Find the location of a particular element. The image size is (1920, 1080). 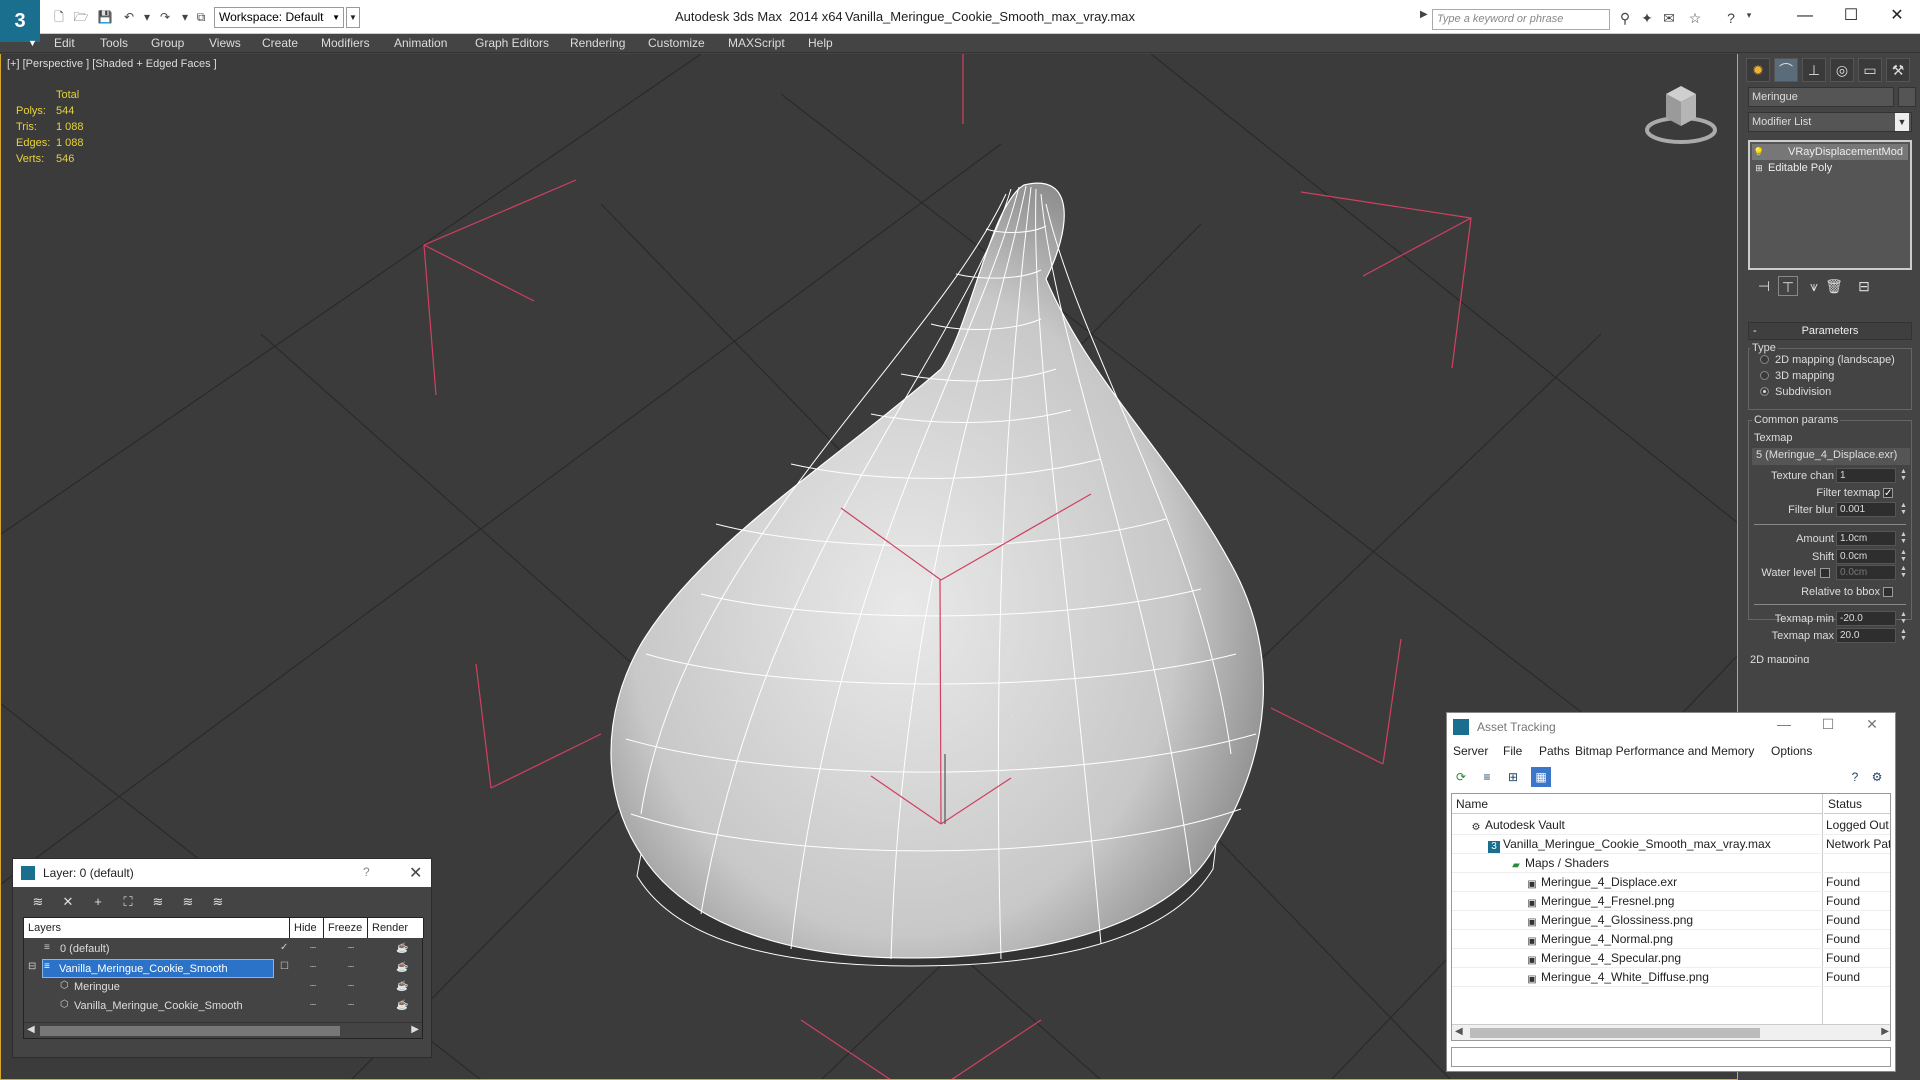

scroll-right-icon: ▶ is located at coordinates (1885, 1031).